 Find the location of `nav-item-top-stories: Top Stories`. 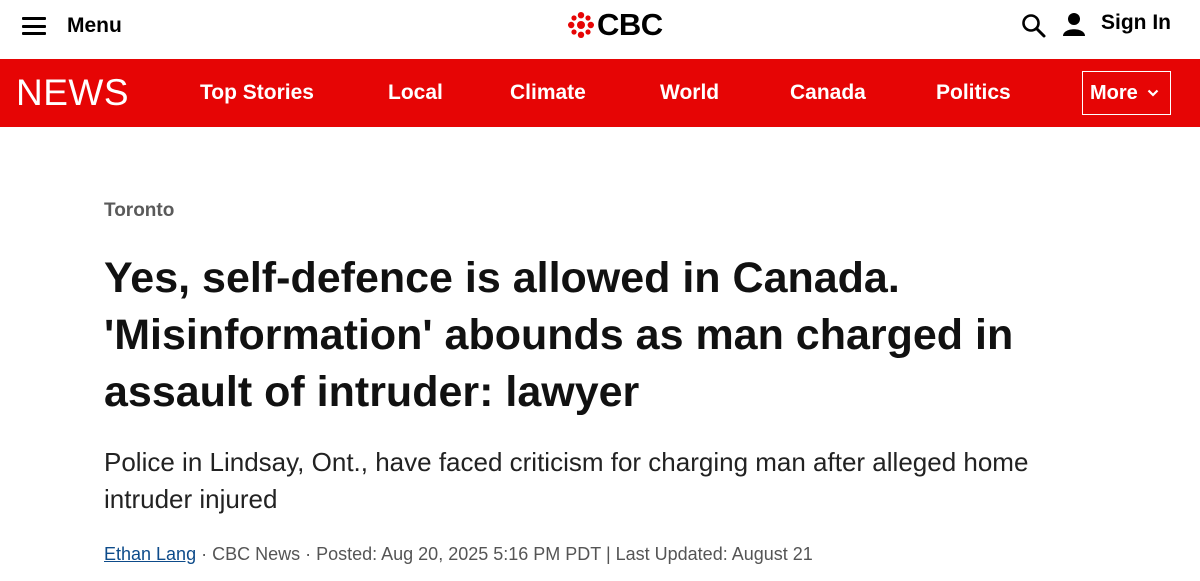

nav-item-top-stories: Top Stories is located at coordinates (257, 93).